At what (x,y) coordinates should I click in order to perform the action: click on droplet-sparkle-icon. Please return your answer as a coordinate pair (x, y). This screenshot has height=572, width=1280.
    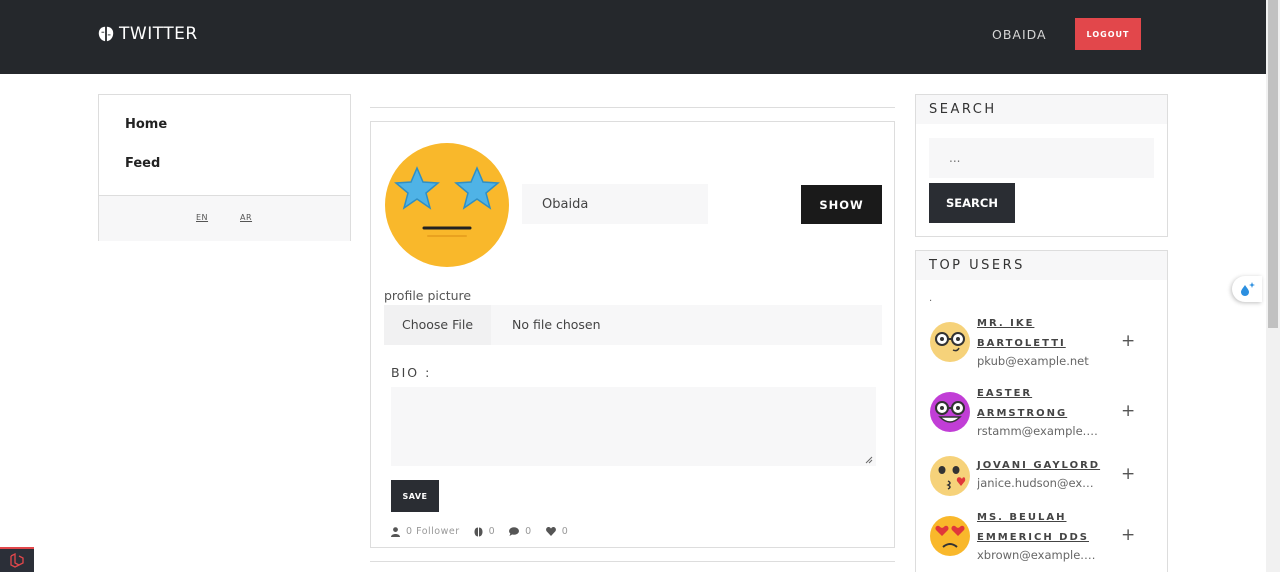
    Looking at the image, I should click on (1248, 289).